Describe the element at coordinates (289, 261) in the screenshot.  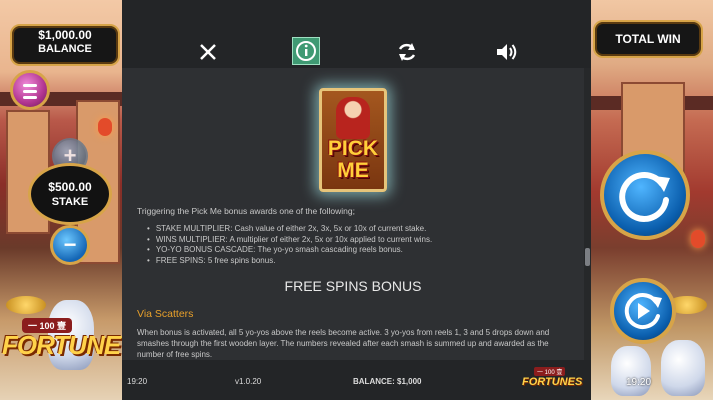
I see `list-item: FREE SPINS: 5 free spins bonus.` at that location.